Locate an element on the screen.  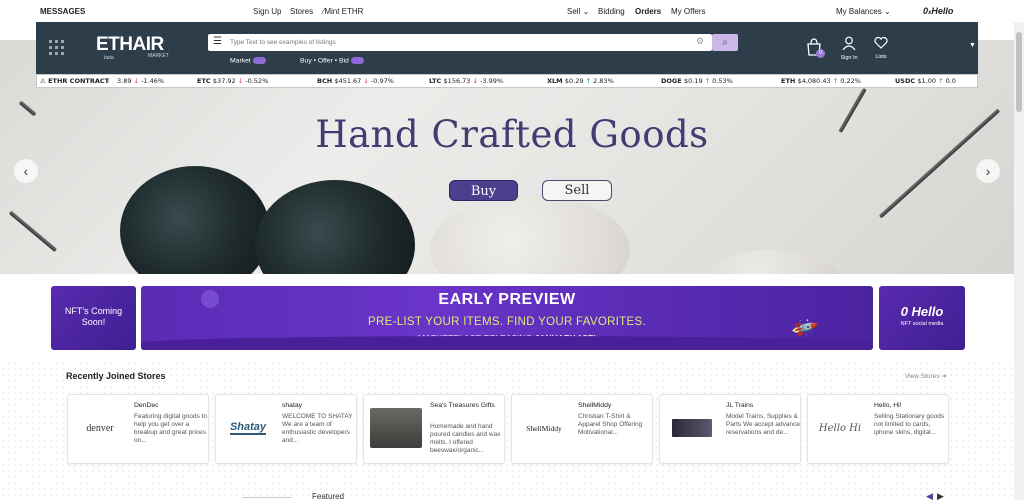
store-logo-text: Shatay is located at coordinates (248, 428).